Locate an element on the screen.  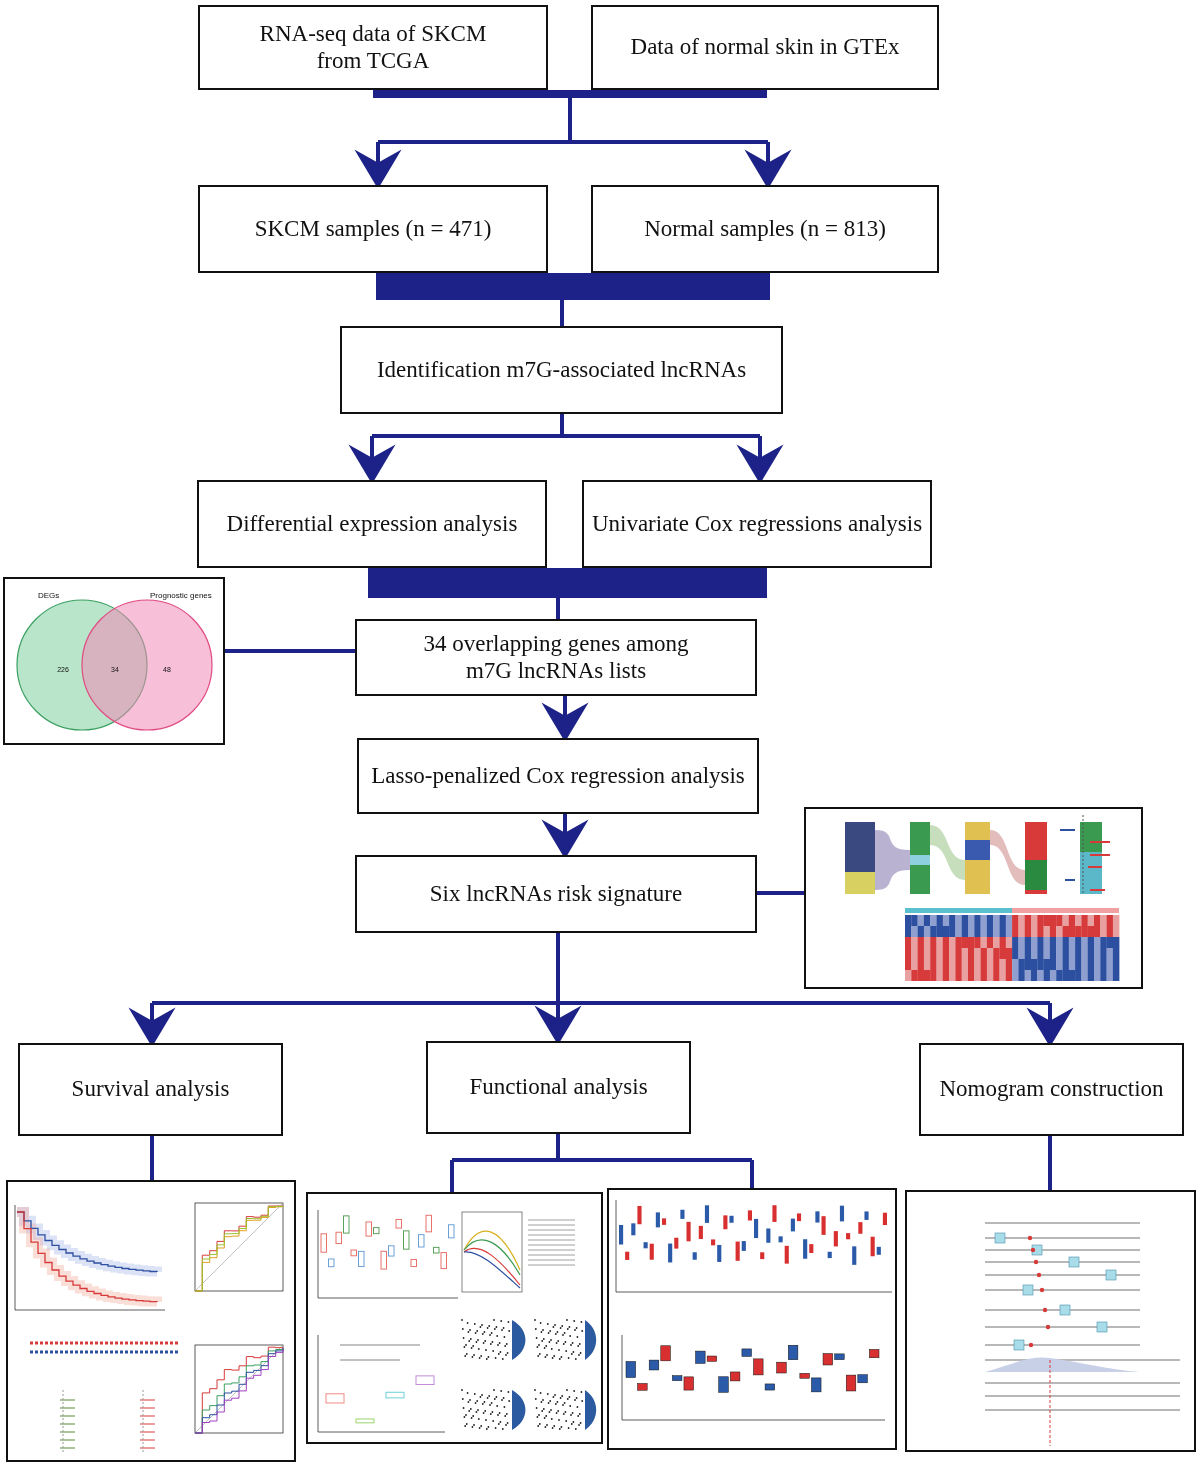
process-box: Nomogram construction is located at coordinates (1051, 1089).